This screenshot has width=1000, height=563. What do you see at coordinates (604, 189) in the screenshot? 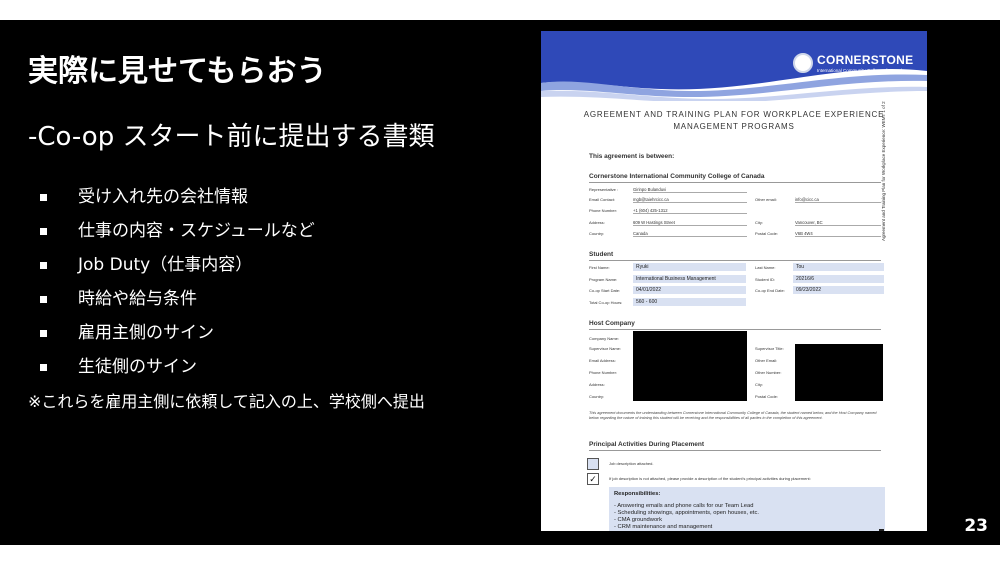
I see `representative-label: Representative :` at bounding box center [604, 189].